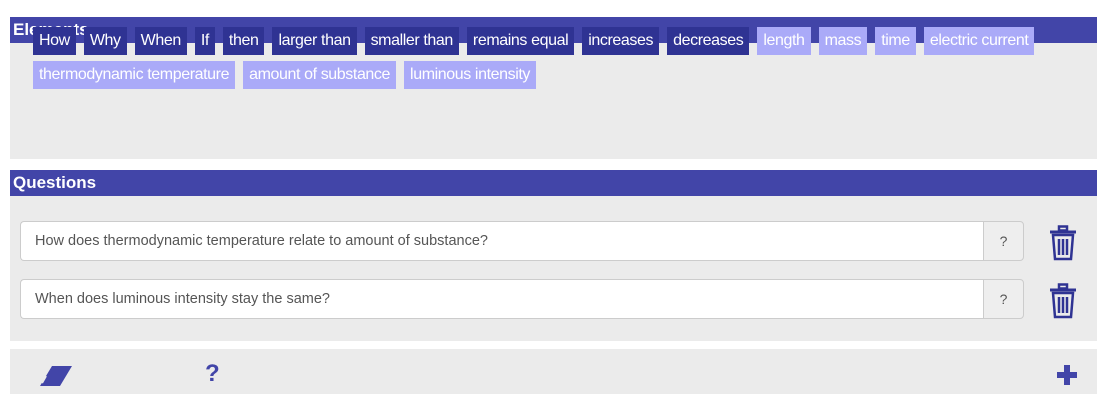 The image size is (1097, 394). I want to click on help-button: ?, so click(212, 374).